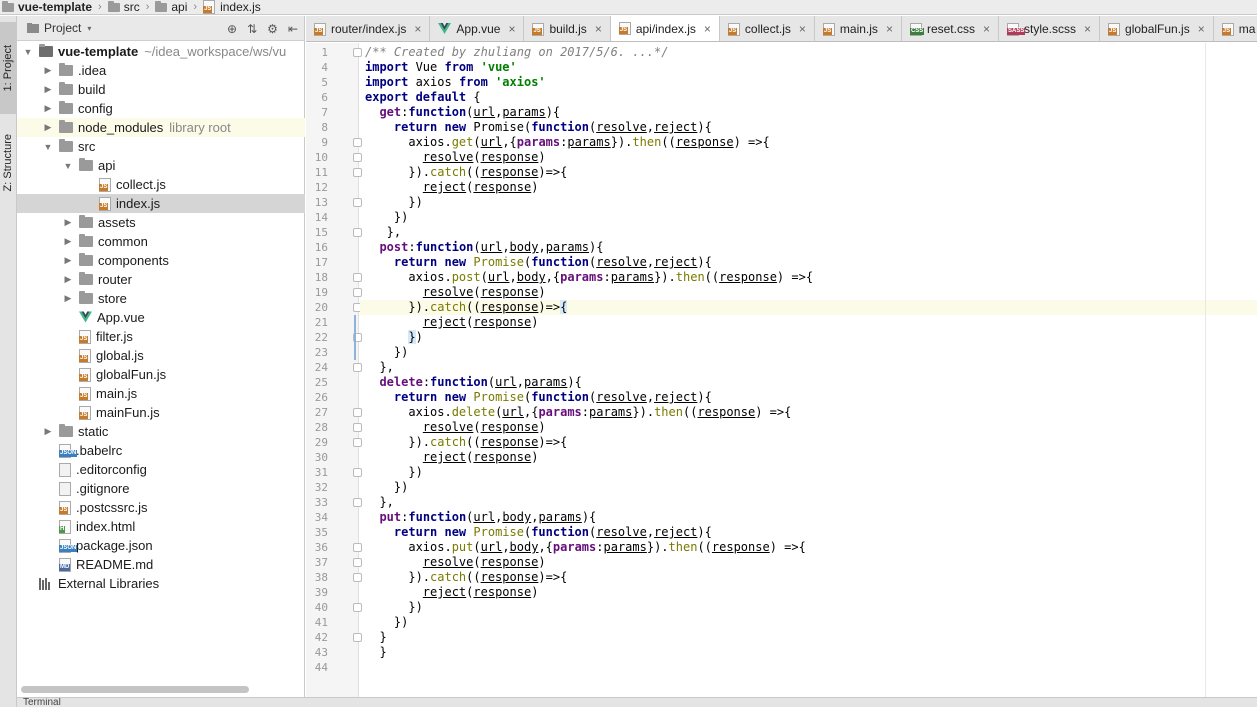  What do you see at coordinates (161, 336) in the screenshot?
I see `tree-item: ▶JSfilter.js` at bounding box center [161, 336].